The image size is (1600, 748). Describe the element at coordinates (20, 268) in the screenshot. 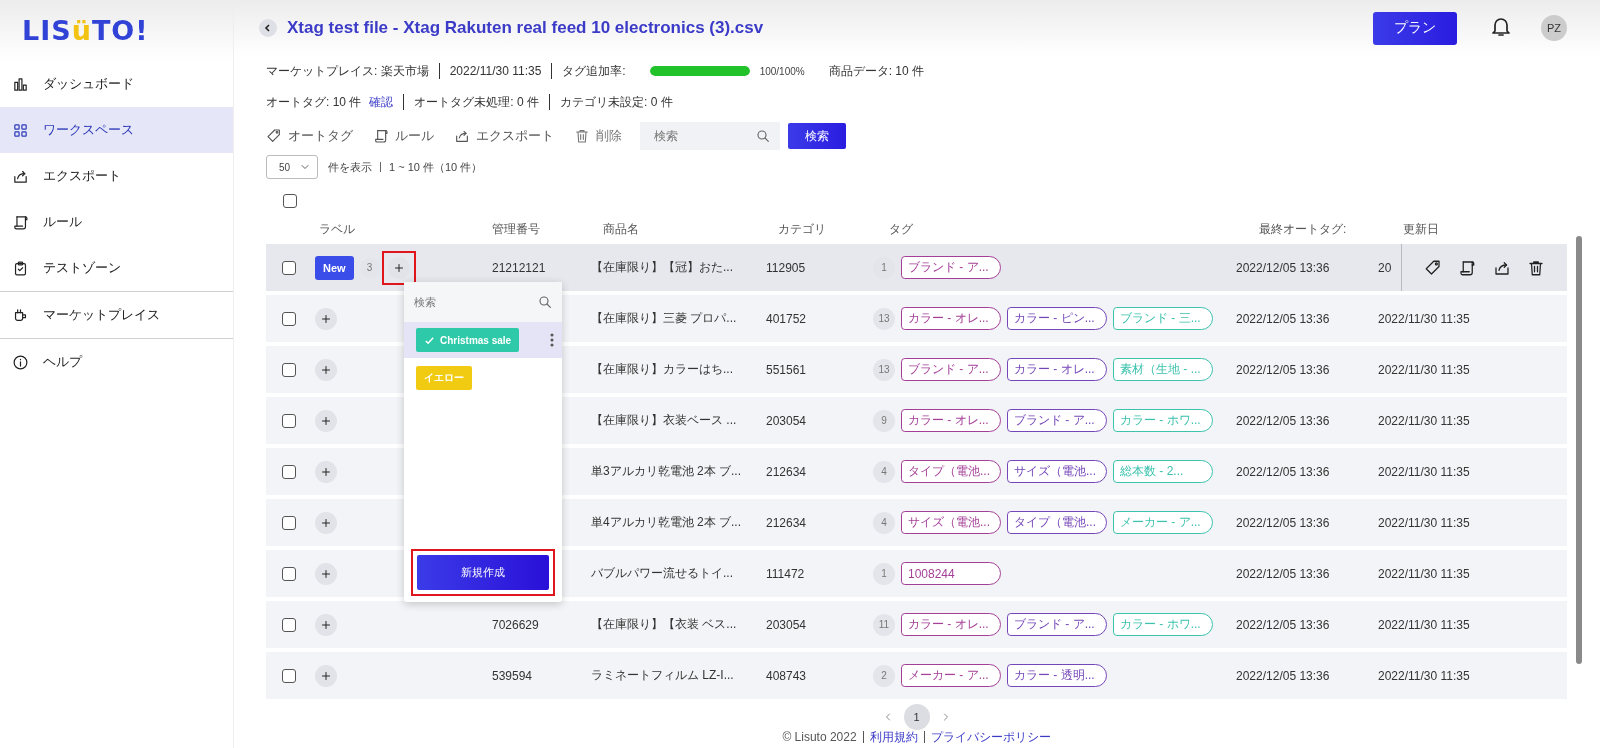

I see `clipboard-check-icon` at that location.